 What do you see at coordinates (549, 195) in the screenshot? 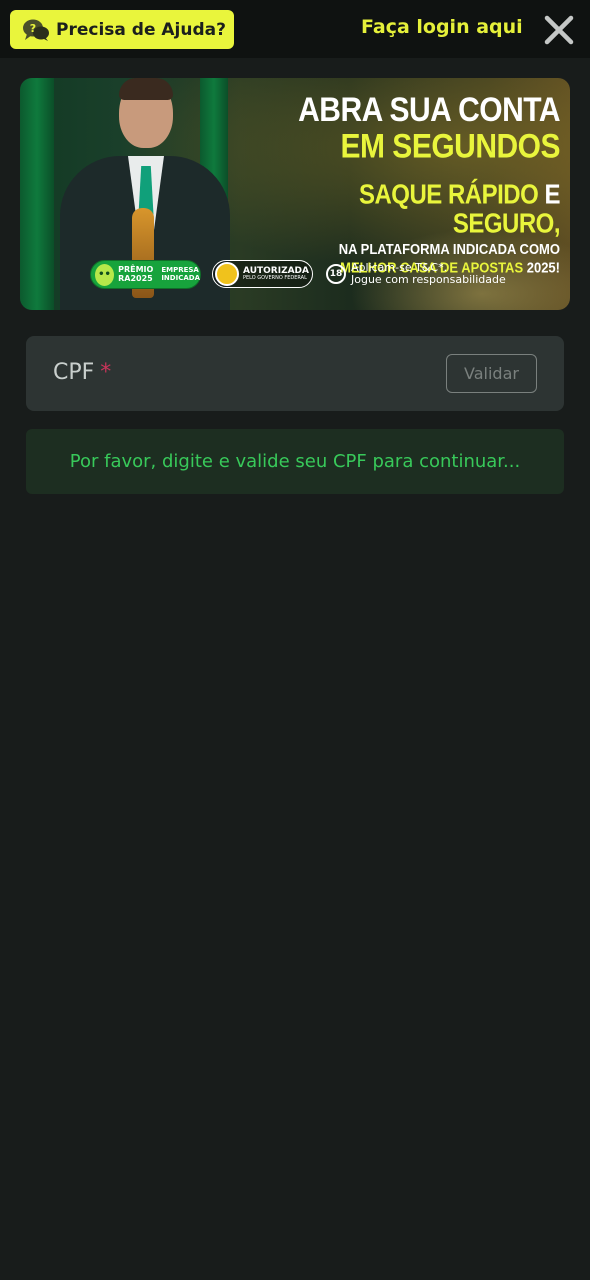
I see `headline-line-3-b: E` at bounding box center [549, 195].